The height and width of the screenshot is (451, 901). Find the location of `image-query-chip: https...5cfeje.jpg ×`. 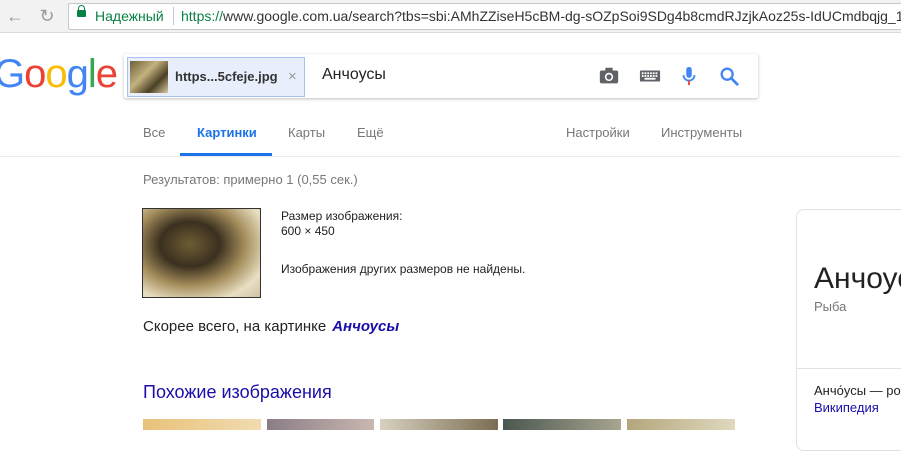

image-query-chip: https...5cfeje.jpg × is located at coordinates (216, 77).